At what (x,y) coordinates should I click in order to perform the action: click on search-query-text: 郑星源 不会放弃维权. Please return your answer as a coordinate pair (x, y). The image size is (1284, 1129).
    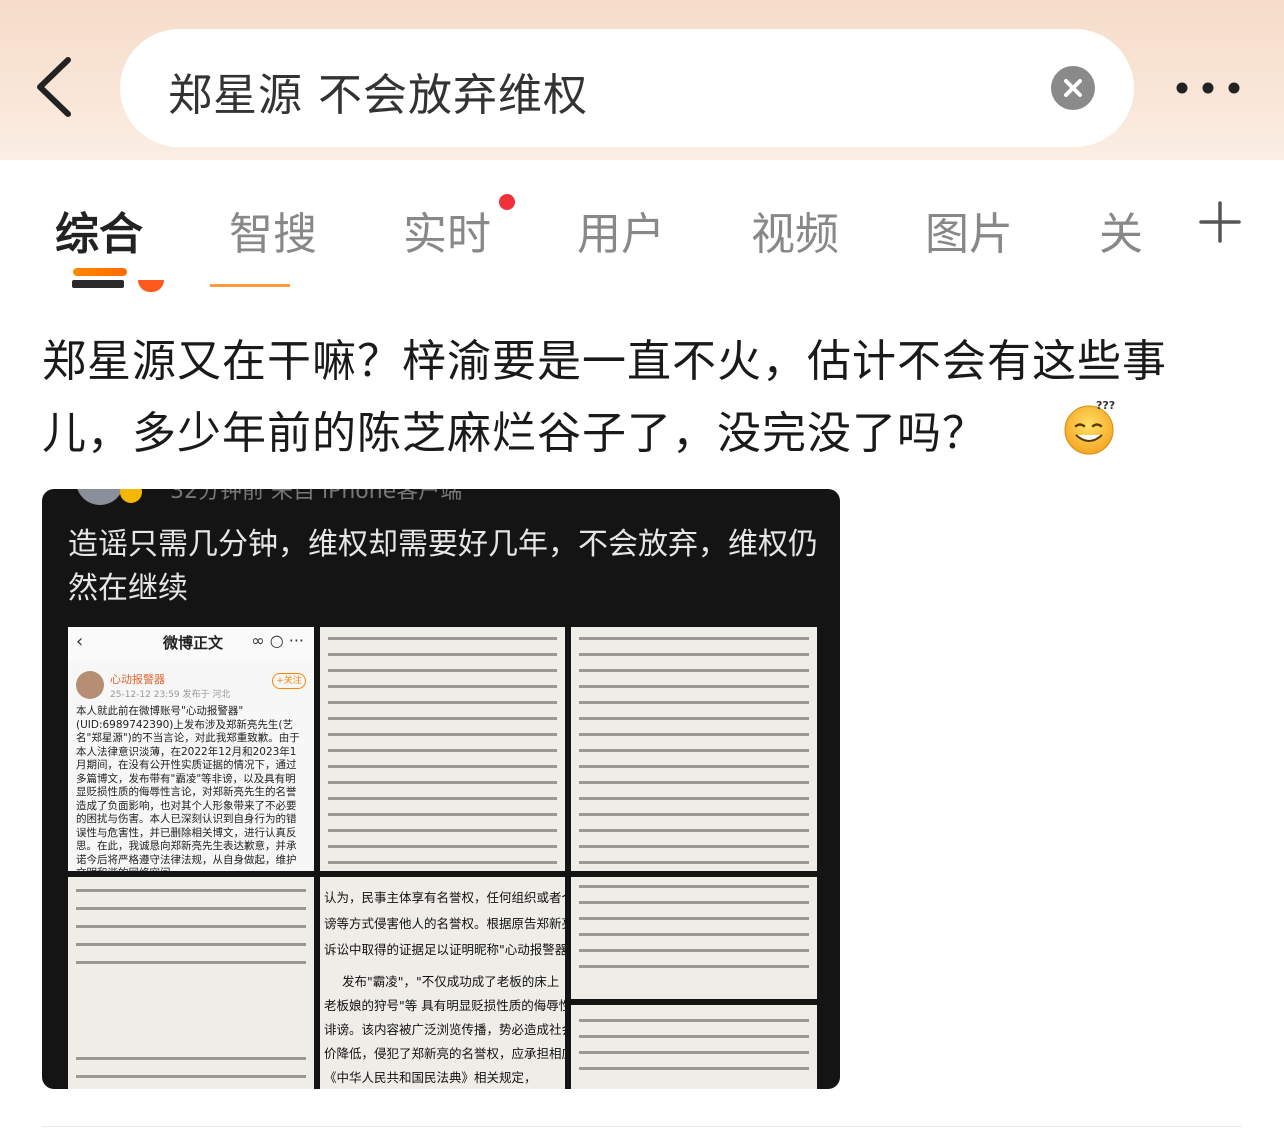
    Looking at the image, I should click on (378, 95).